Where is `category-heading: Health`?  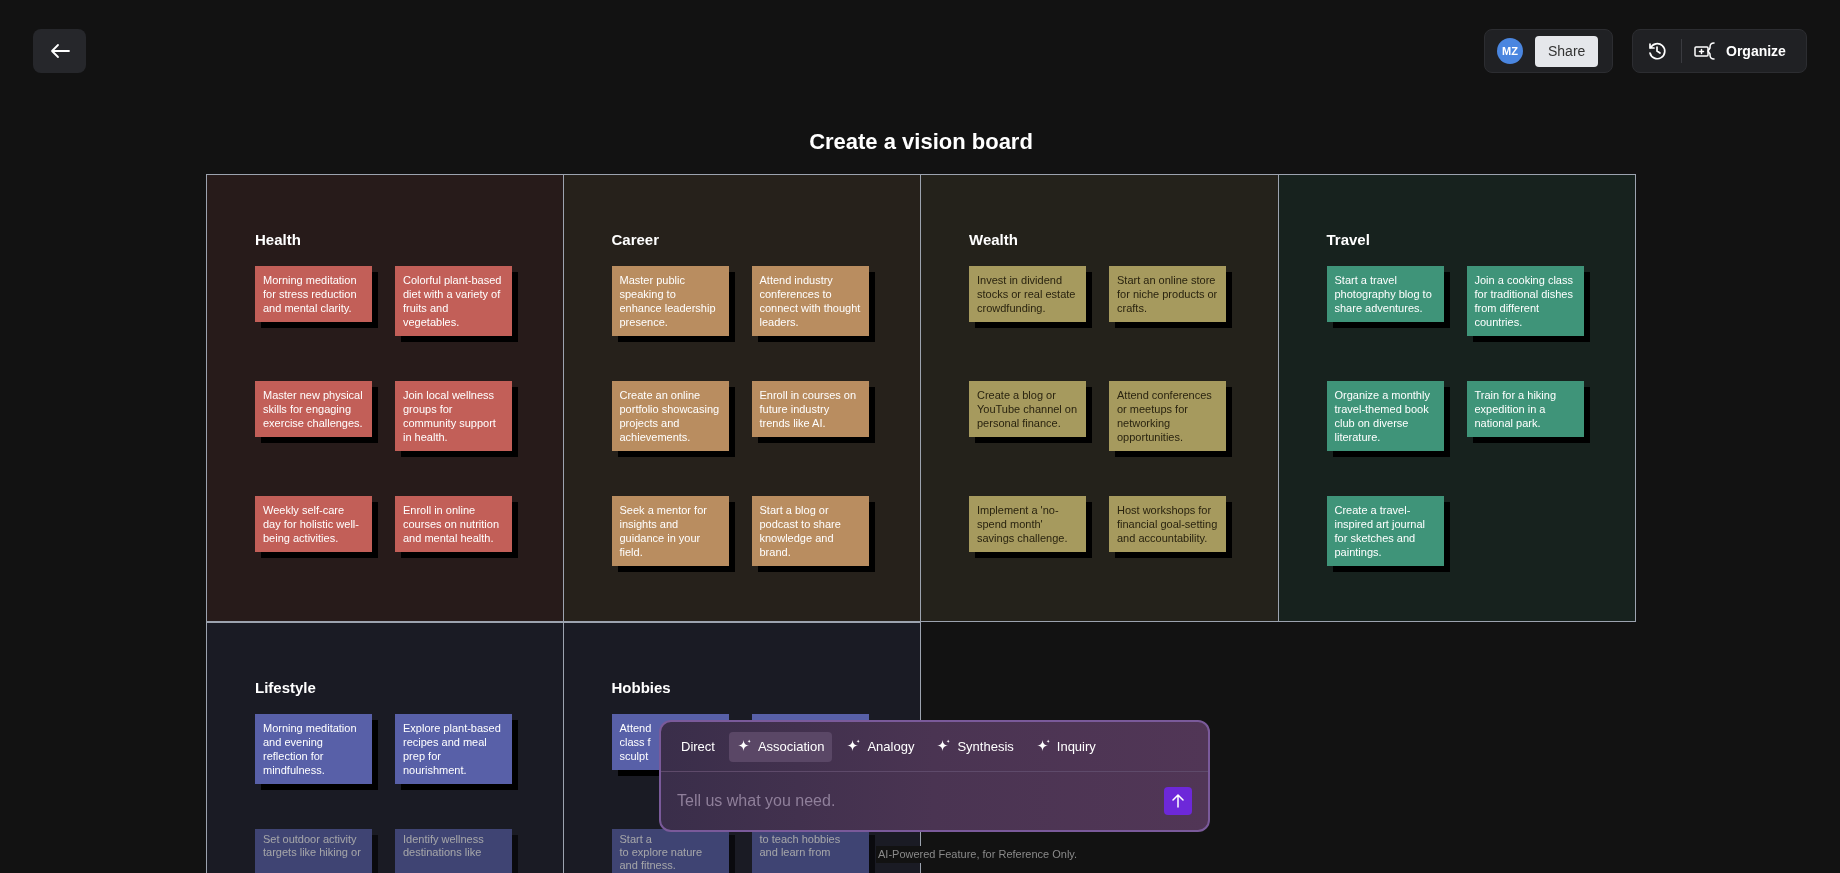
category-heading: Health is located at coordinates (278, 240).